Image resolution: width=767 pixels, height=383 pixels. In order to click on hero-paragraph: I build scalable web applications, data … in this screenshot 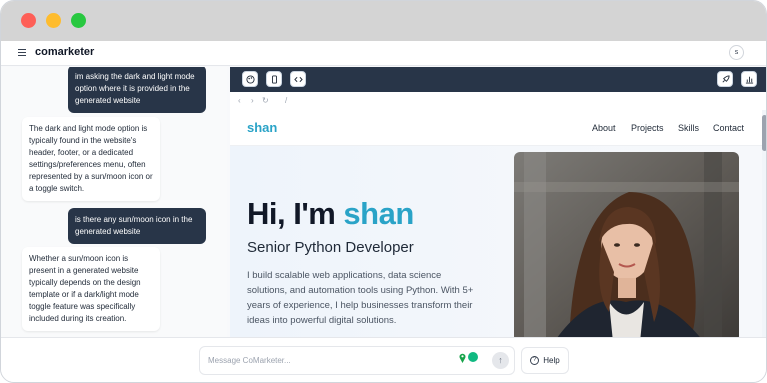, I will do `click(360, 298)`.